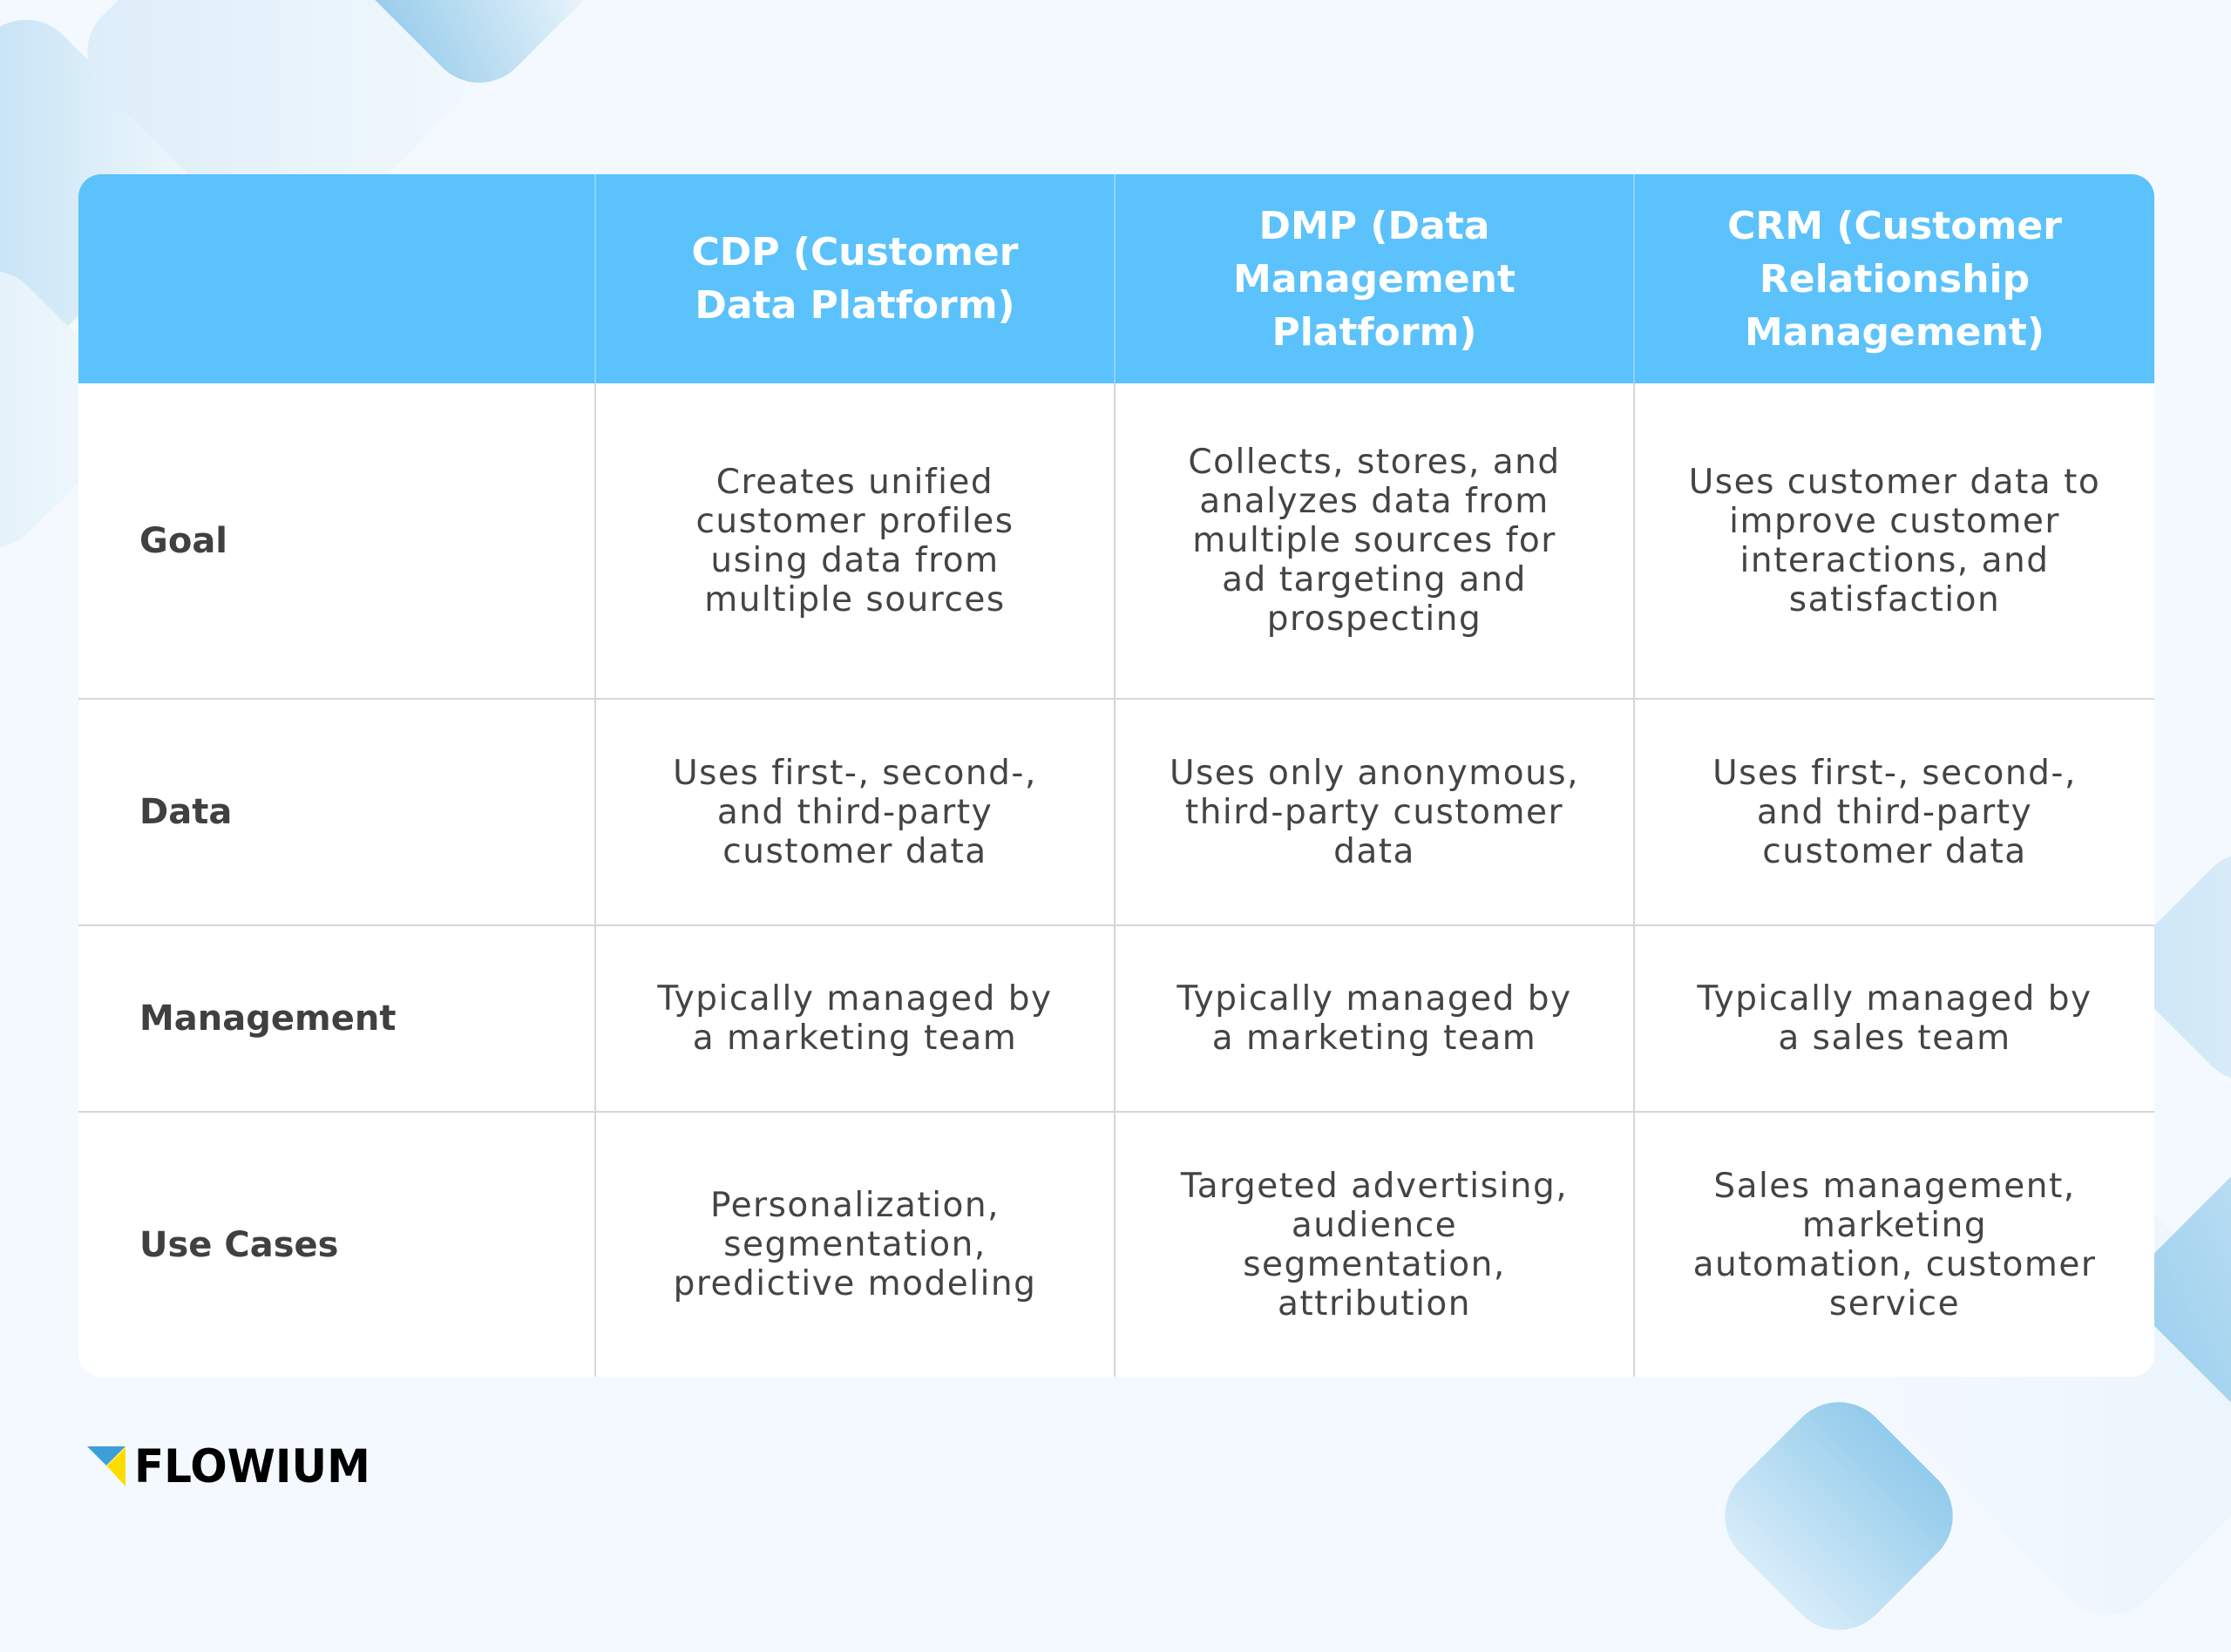 The height and width of the screenshot is (1652, 2231). I want to click on table-cell: Typically managed by a sales team, so click(1894, 1019).